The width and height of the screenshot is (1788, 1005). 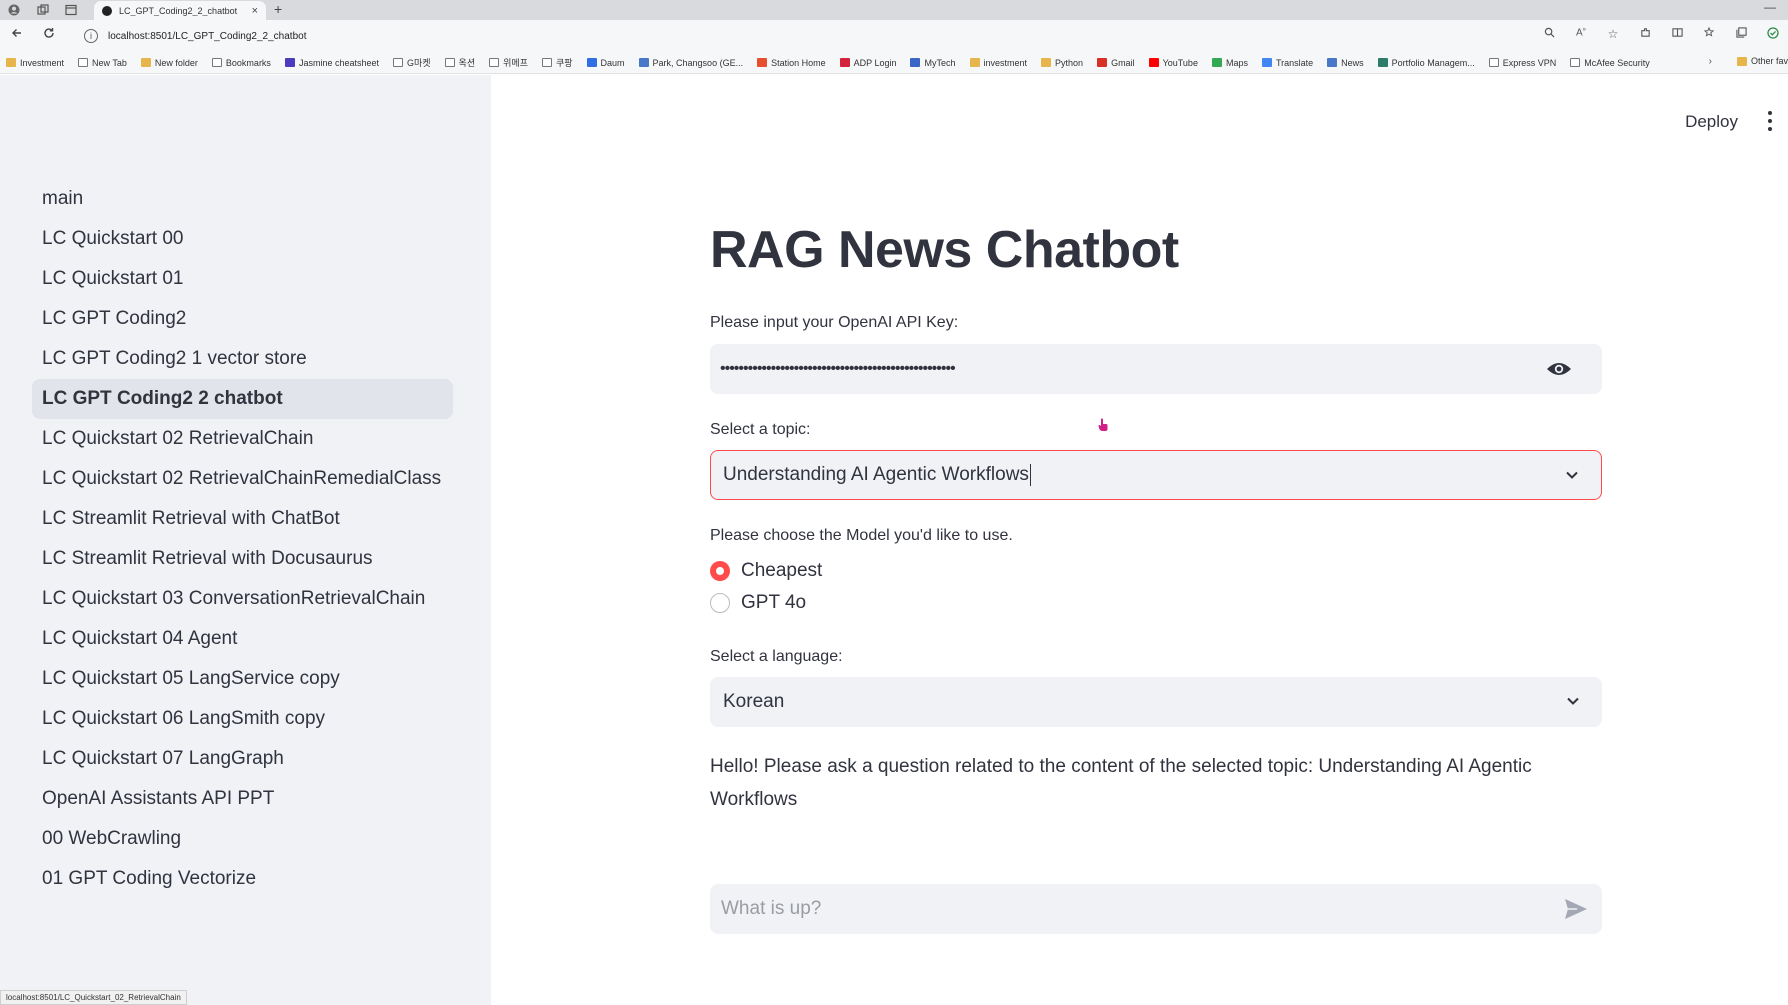 I want to click on main-menu-icon, so click(x=1770, y=121).